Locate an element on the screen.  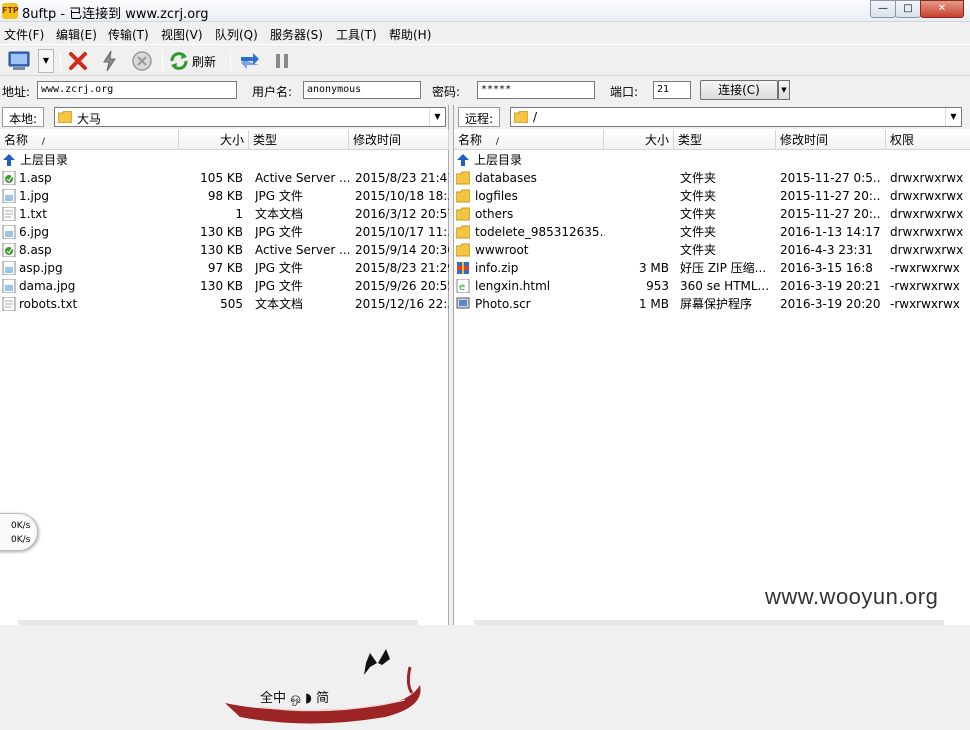
local-file-row: asp.jpg 97 KB JPG 文件 2015/8/23 21:29 is located at coordinates (224, 268).